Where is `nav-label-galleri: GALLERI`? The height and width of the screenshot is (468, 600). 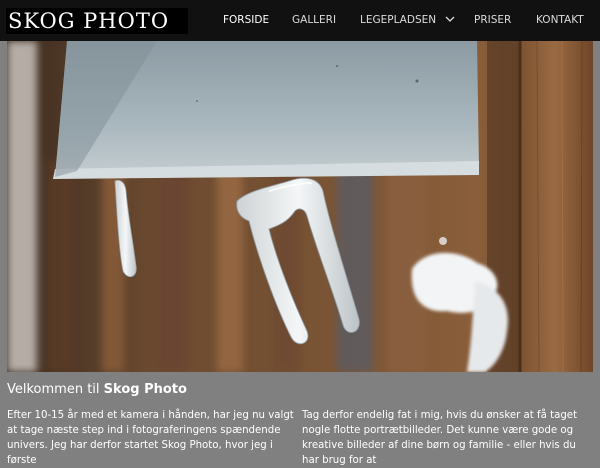 nav-label-galleri: GALLERI is located at coordinates (314, 20).